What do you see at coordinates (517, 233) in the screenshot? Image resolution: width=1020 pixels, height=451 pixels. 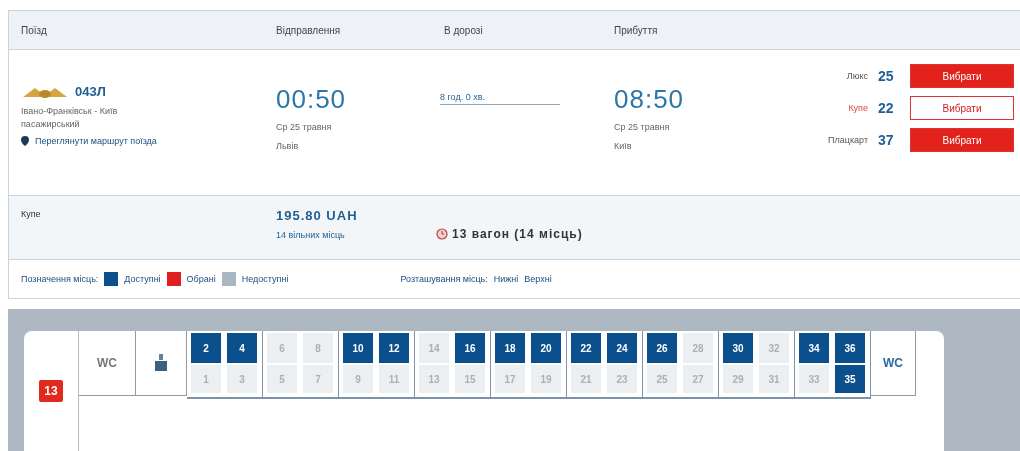 I see `car-number: 13 вагон (14 місць)` at bounding box center [517, 233].